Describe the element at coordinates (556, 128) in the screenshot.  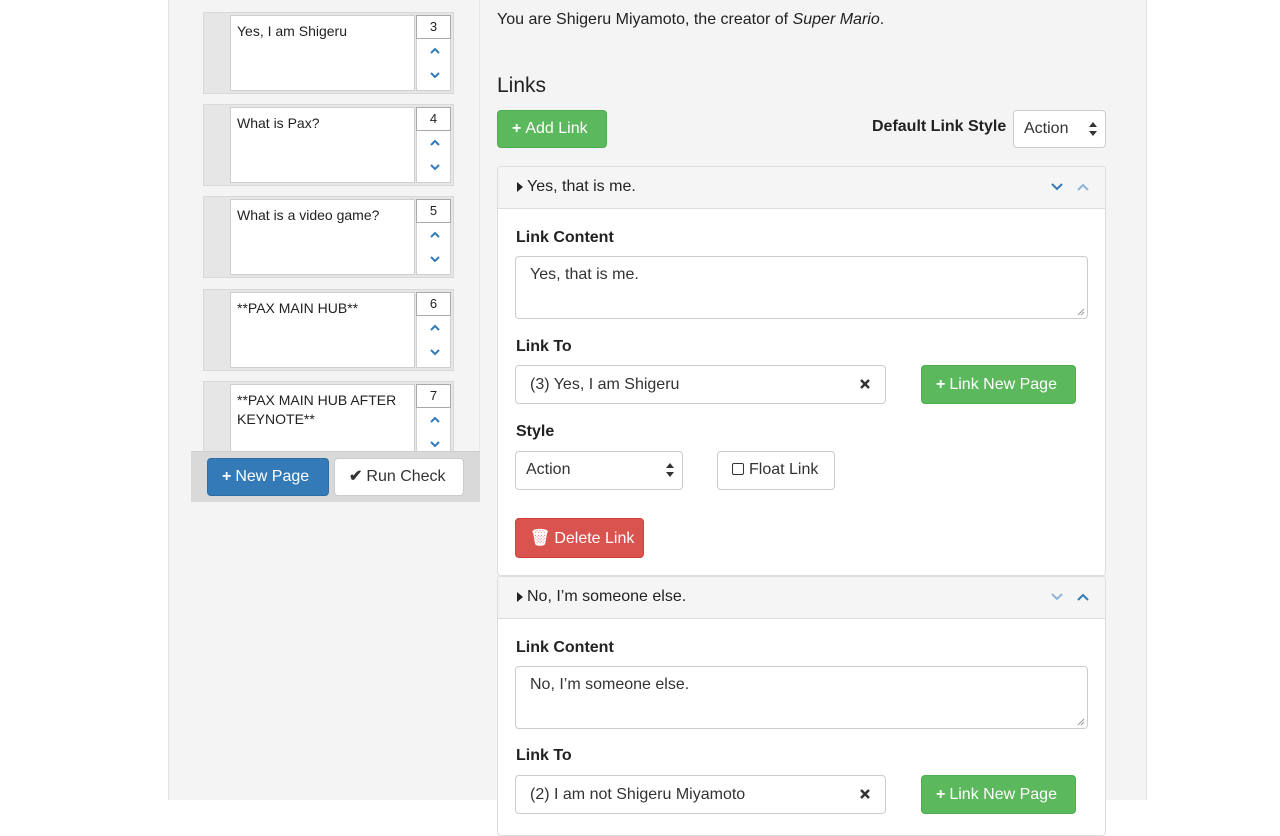
I see `add-link-label: Add Link` at that location.